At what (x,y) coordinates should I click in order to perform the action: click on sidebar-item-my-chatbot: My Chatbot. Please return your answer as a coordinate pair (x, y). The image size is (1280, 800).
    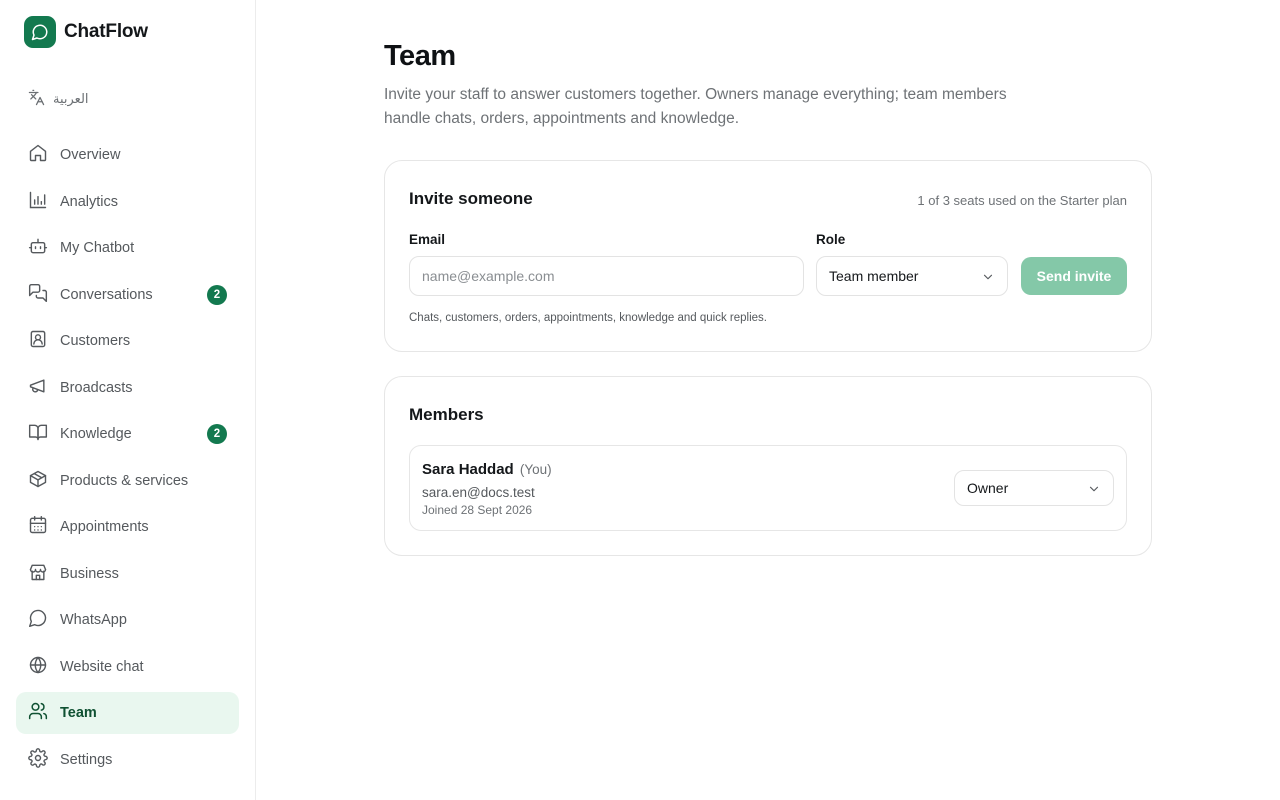
    Looking at the image, I should click on (127, 248).